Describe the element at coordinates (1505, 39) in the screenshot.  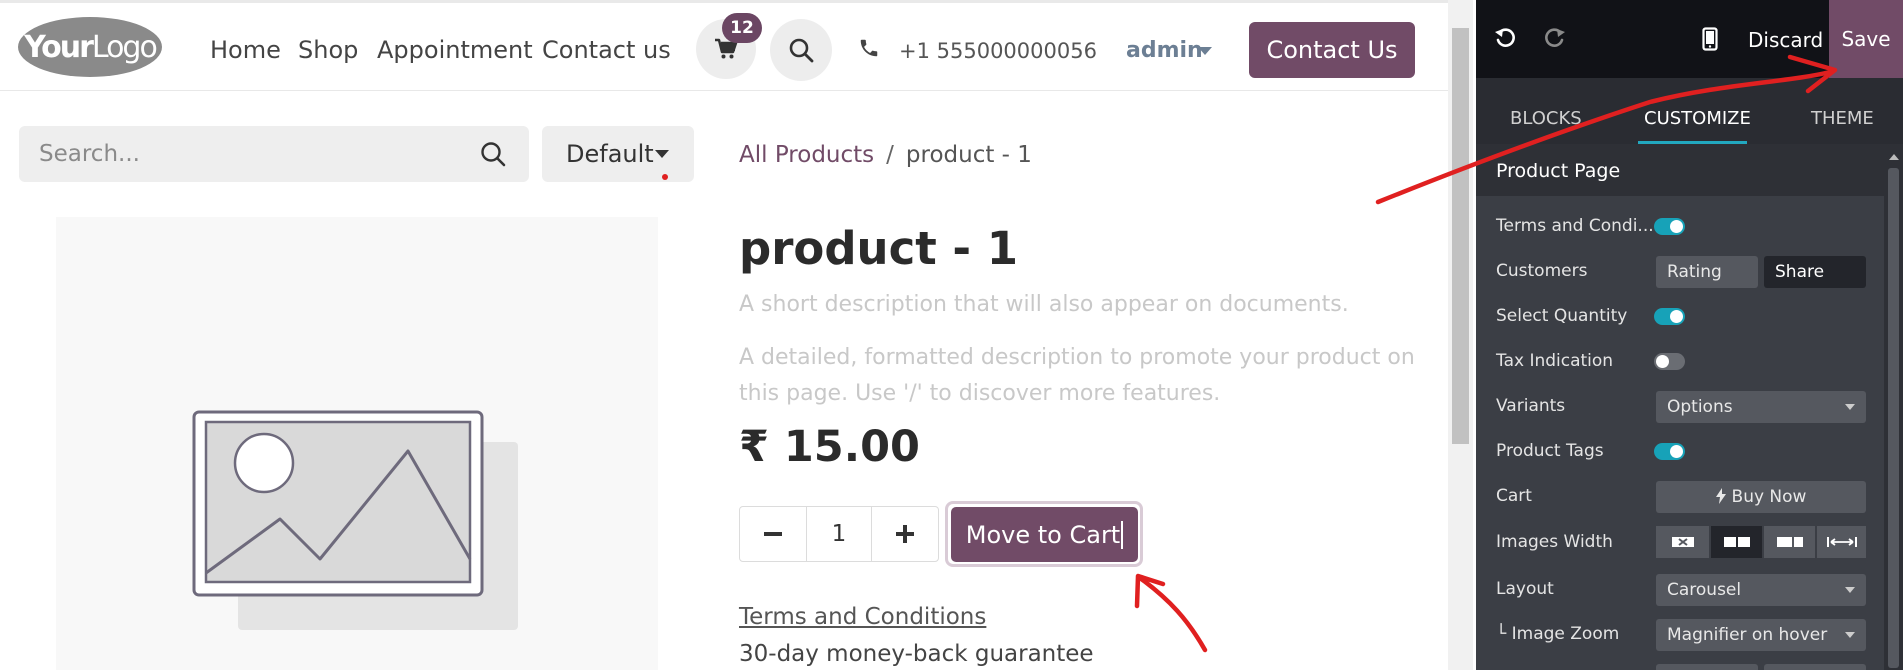
I see `undo-icon` at that location.